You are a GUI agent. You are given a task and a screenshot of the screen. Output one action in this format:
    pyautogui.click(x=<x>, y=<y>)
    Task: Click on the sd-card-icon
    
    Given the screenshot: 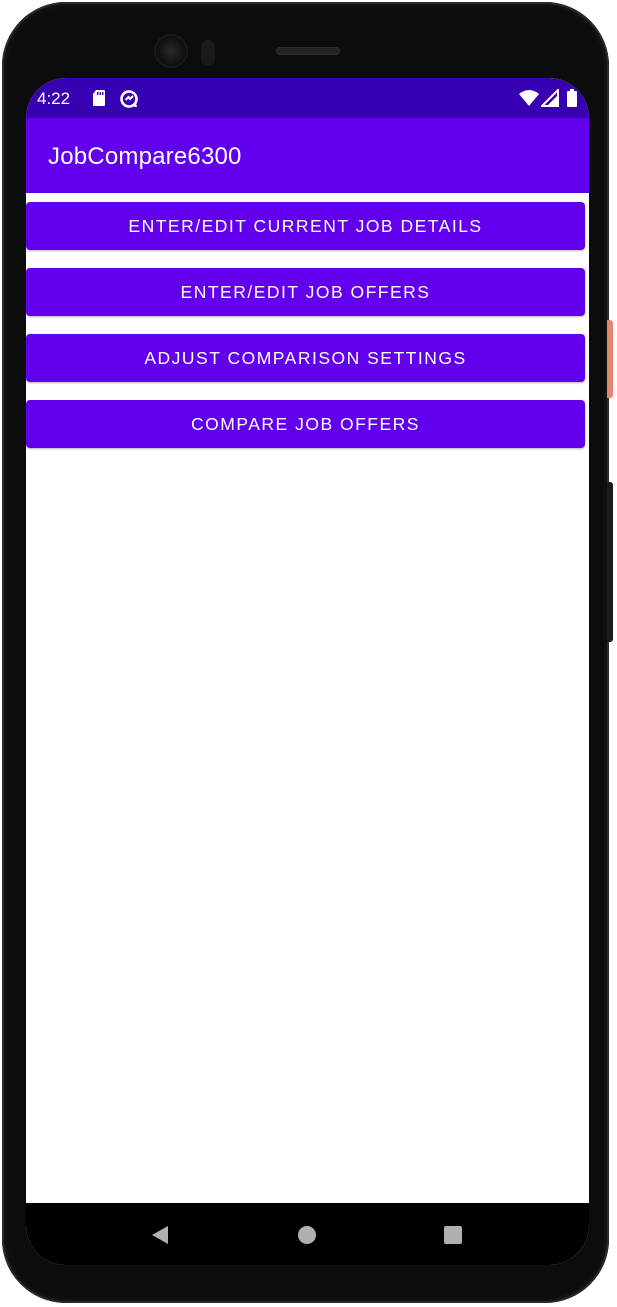 What is the action you would take?
    pyautogui.click(x=99, y=98)
    